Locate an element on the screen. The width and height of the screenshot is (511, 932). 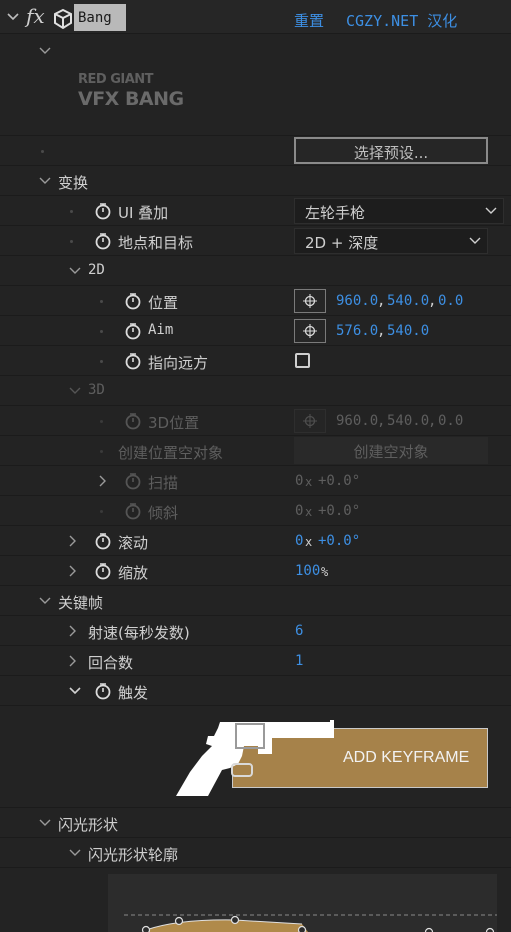
position-label: 位置 is located at coordinates (163, 303).